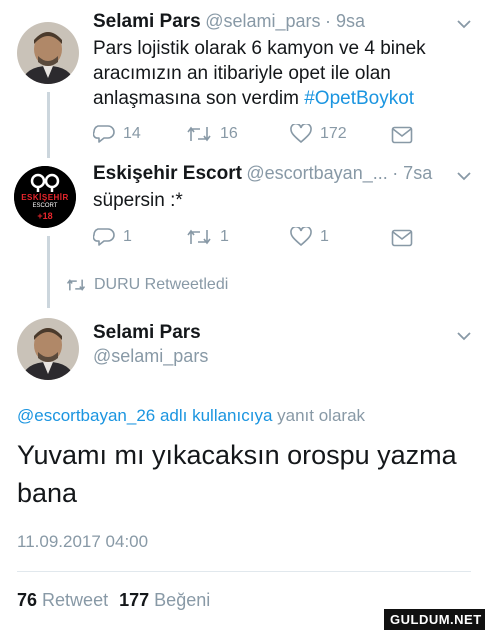 The image size is (485, 632). I want to click on tweet2-header: Eskişehir Escort @escortbayan_... · 7sa, so click(262, 174).